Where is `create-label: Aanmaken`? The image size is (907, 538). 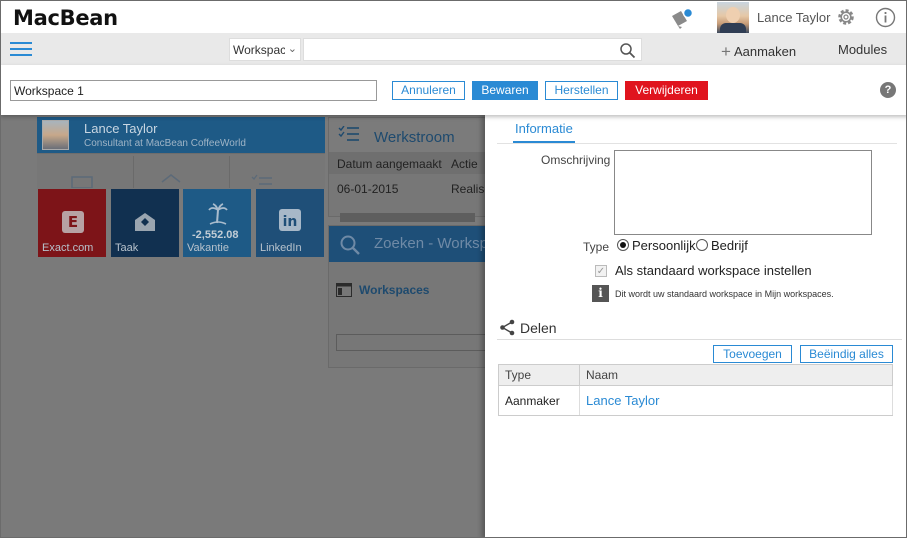 create-label: Aanmaken is located at coordinates (765, 51).